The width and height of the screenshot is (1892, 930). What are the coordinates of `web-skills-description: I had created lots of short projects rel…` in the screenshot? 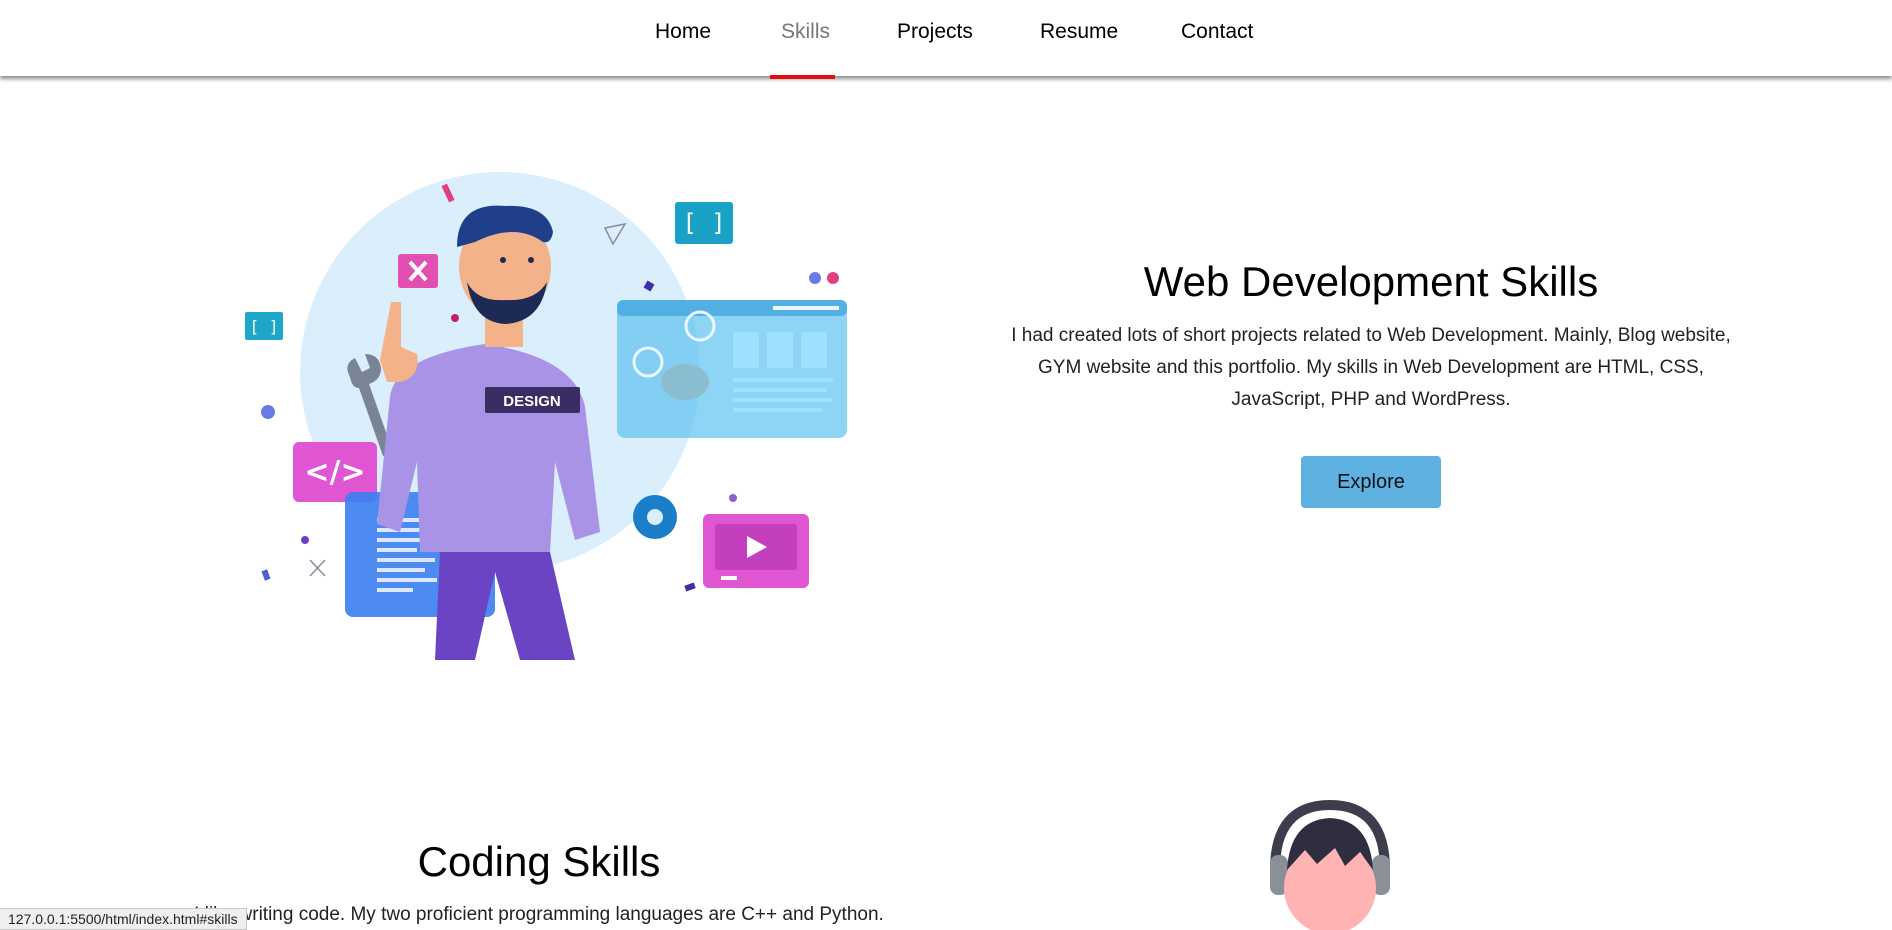 It's located at (1371, 367).